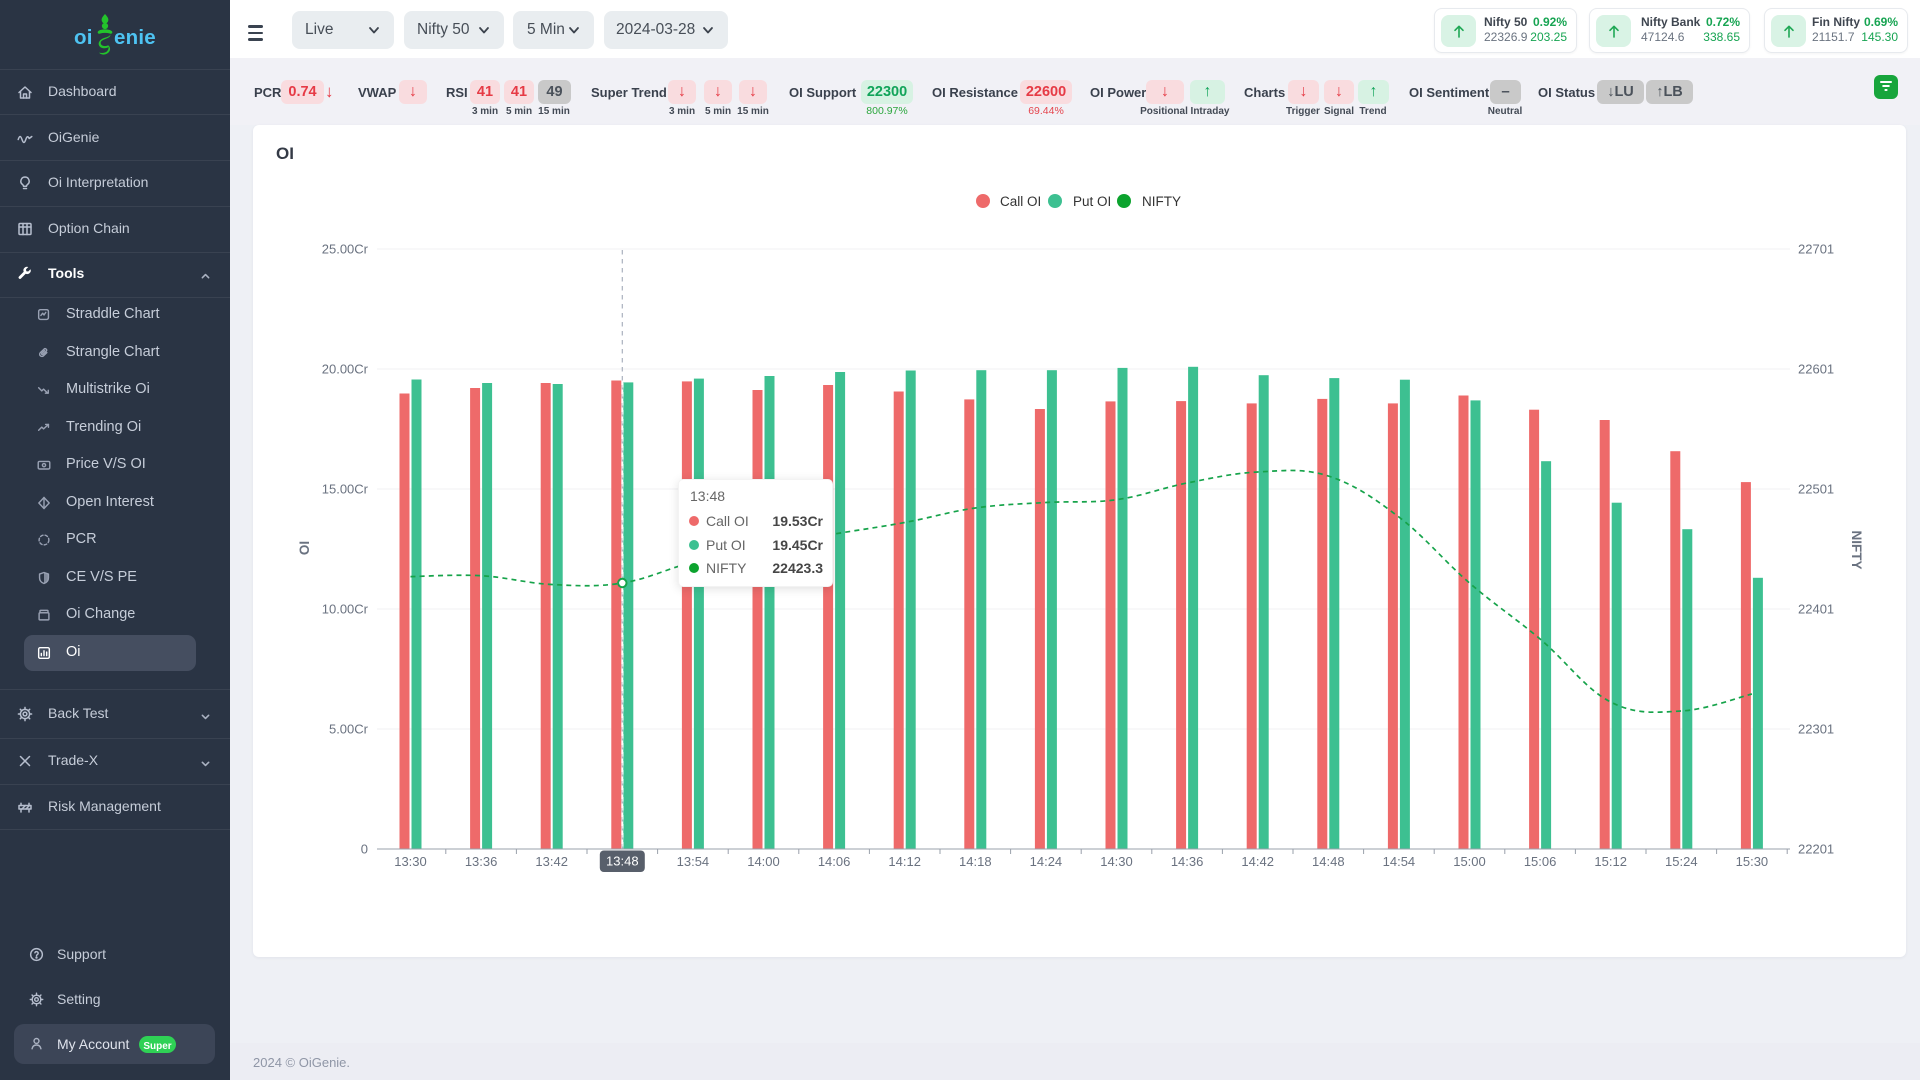  Describe the element at coordinates (345, 369) in the screenshot. I see `svg-text: 20.00Cr` at that location.